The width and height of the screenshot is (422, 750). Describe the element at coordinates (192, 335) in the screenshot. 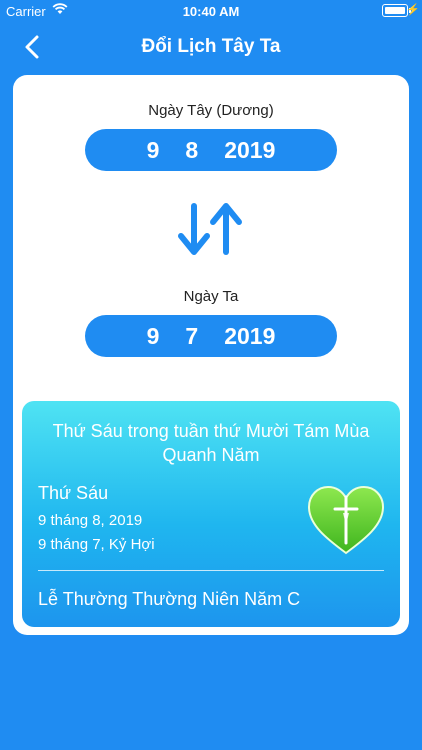

I see `lunar-month: 7` at that location.